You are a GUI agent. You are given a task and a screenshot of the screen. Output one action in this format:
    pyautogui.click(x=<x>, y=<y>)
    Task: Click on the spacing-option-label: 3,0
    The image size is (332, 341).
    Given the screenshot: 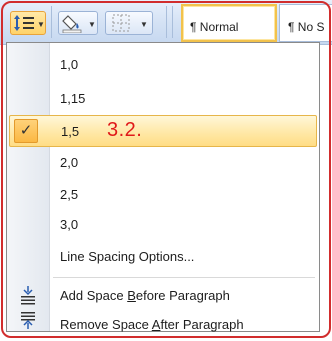 What is the action you would take?
    pyautogui.click(x=69, y=224)
    